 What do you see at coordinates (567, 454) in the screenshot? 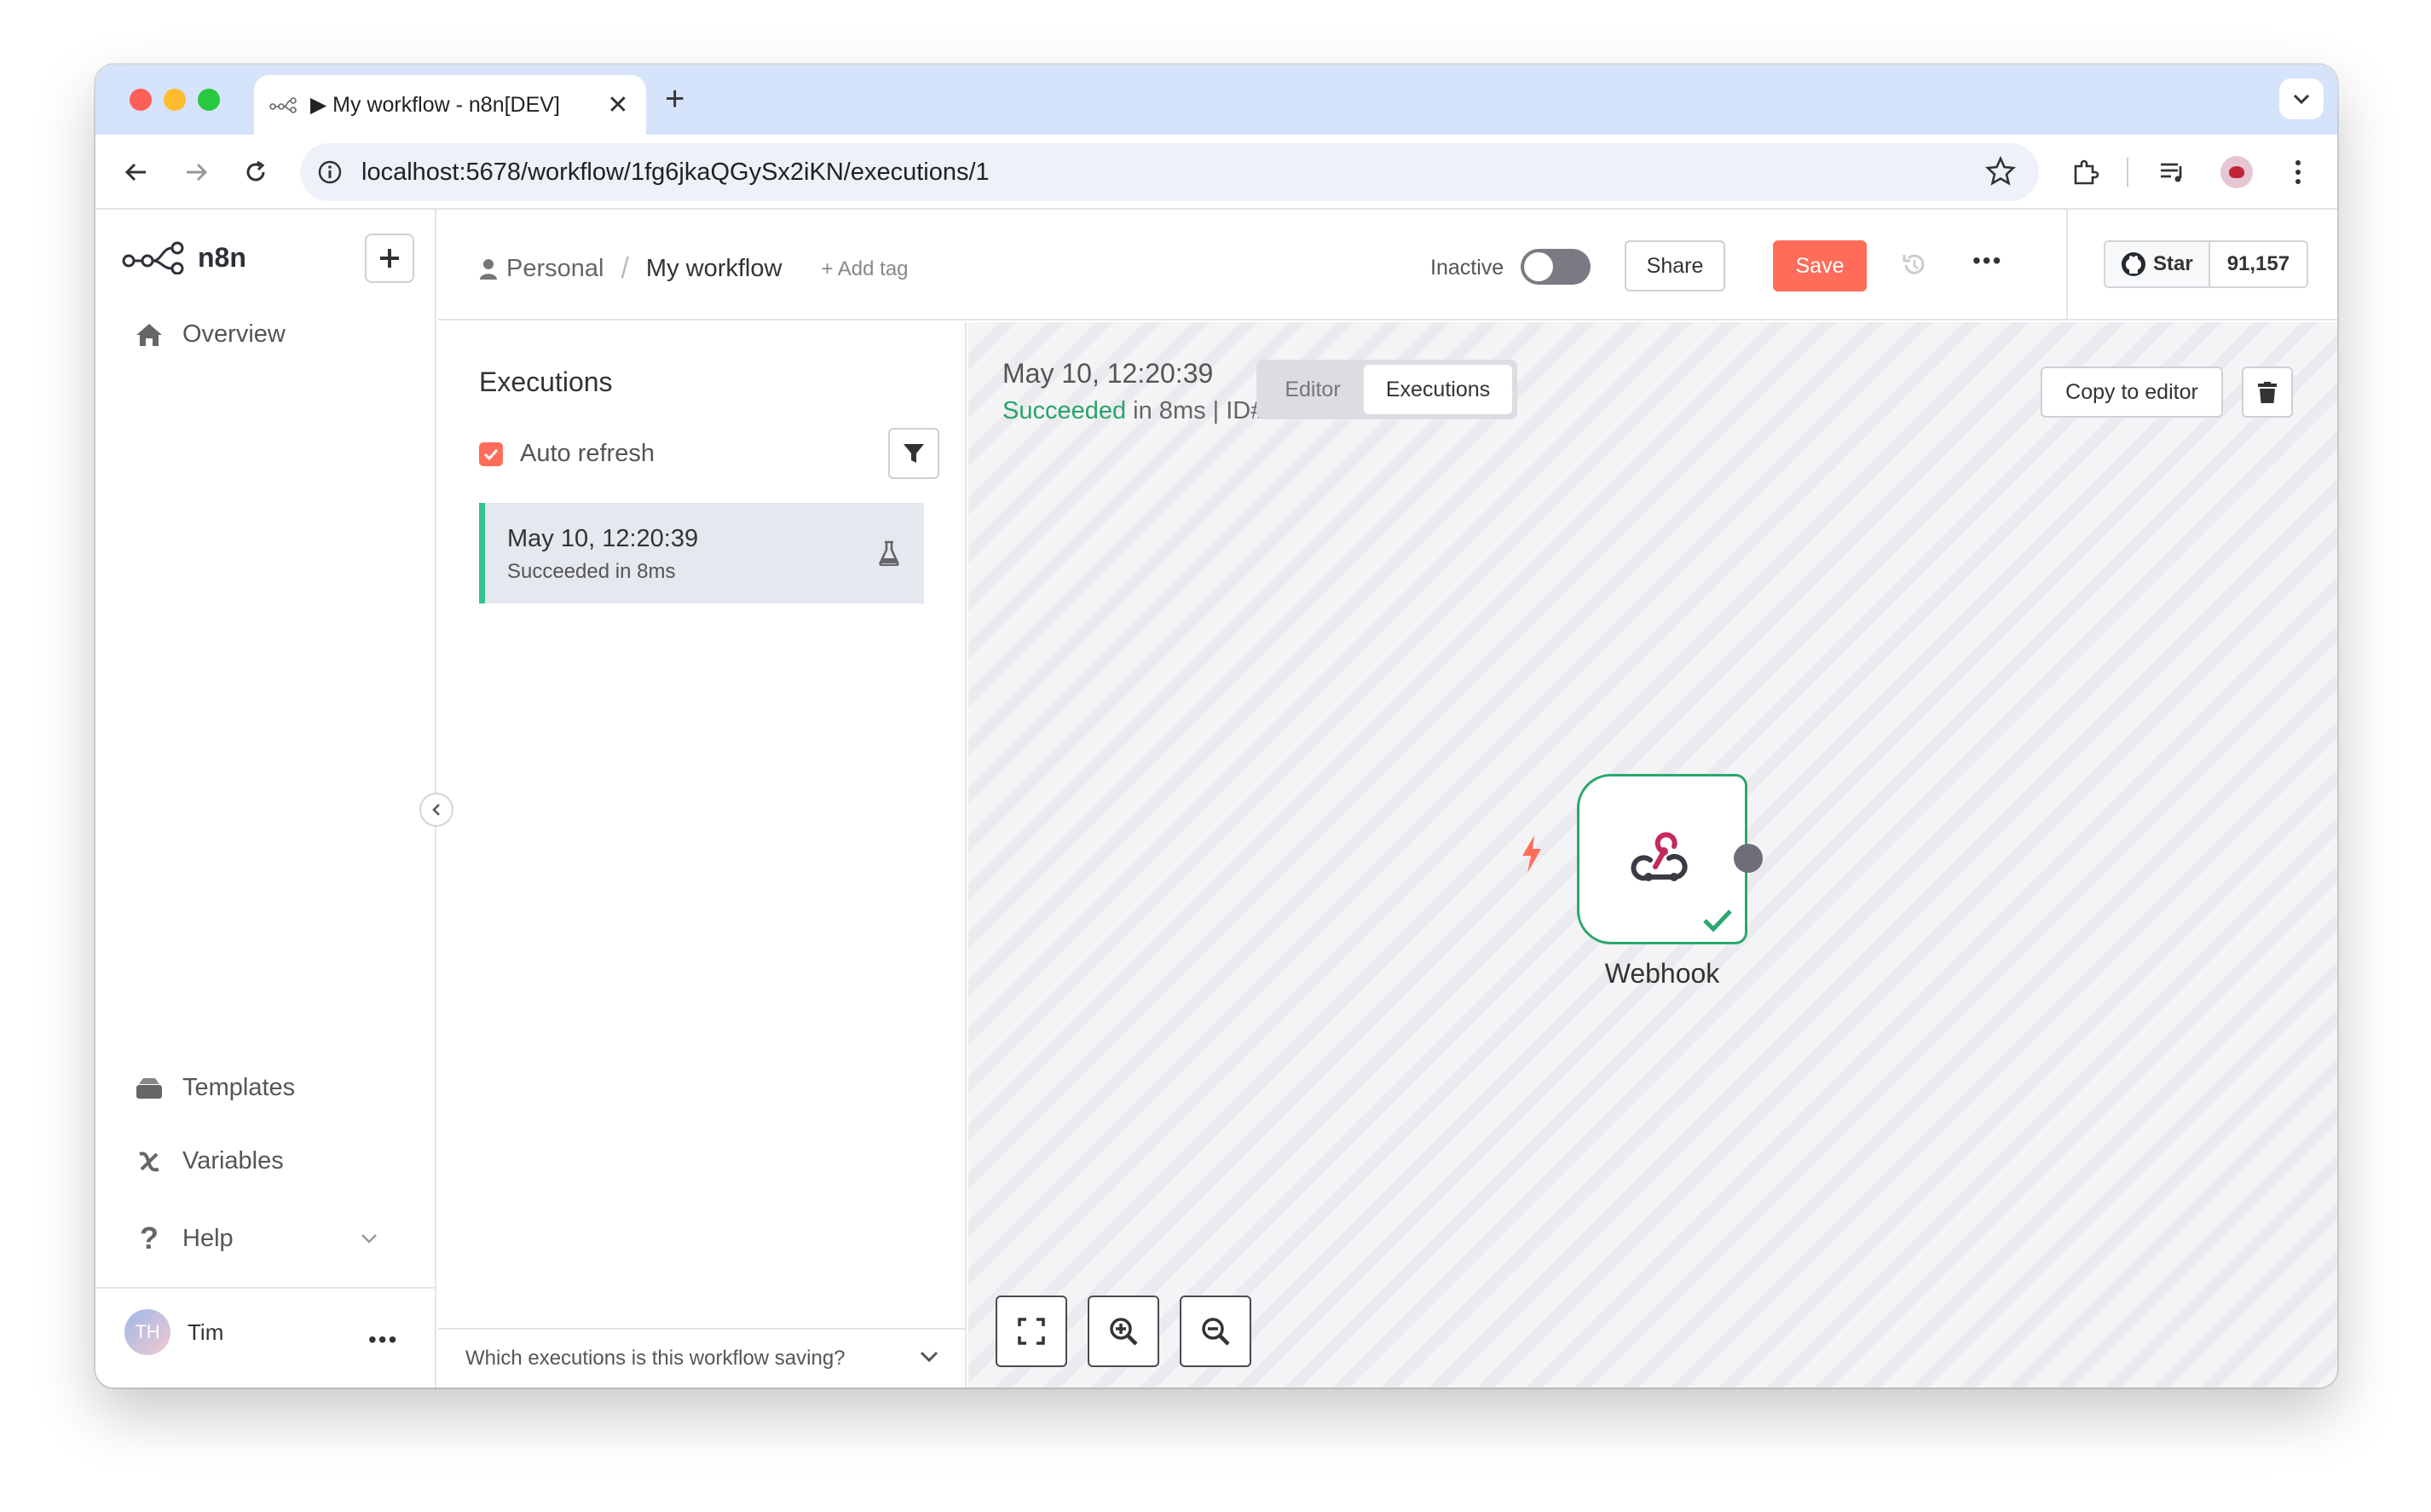
I see `auto-refresh-checkbox: Auto refresh` at bounding box center [567, 454].